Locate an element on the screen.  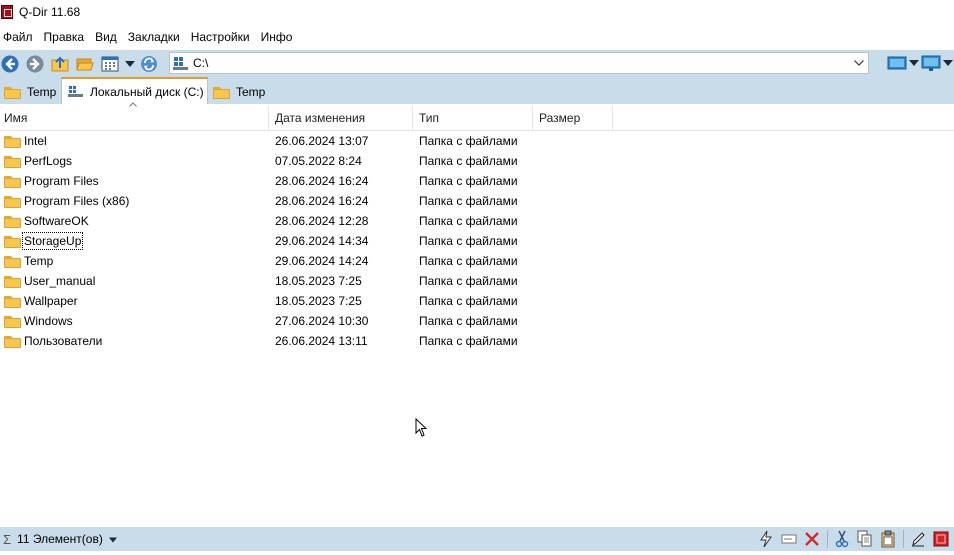
list-item: PerfLogs 07.05.2022 8:24 Папка с файлами is located at coordinates (307, 161).